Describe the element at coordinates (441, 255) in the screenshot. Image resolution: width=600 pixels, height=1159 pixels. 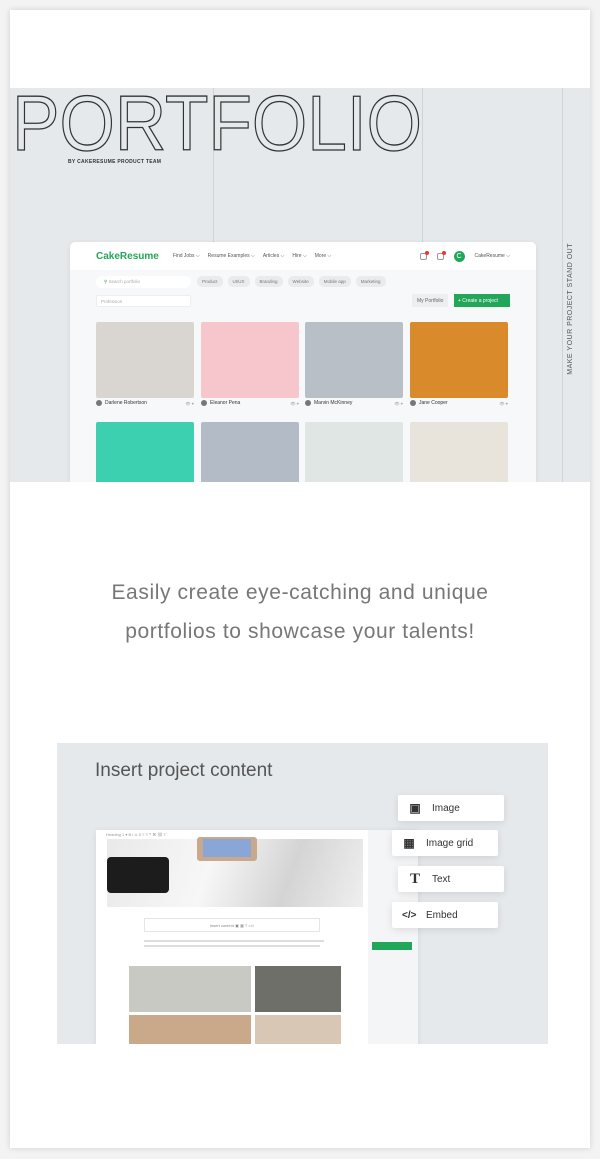
I see `message-icon` at that location.